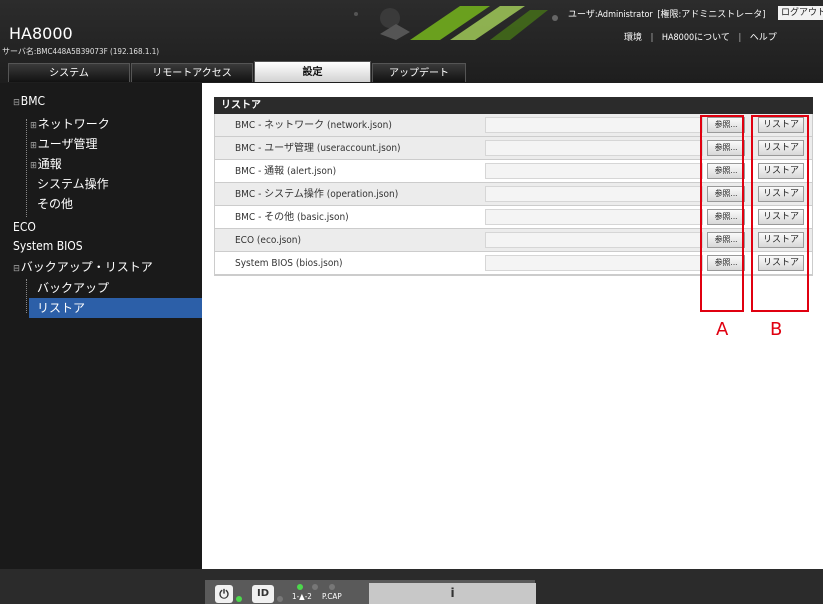 Image resolution: width=823 pixels, height=604 pixels. Describe the element at coordinates (192, 72) in the screenshot. I see `tab-remote-access: リモートアクセス` at that location.